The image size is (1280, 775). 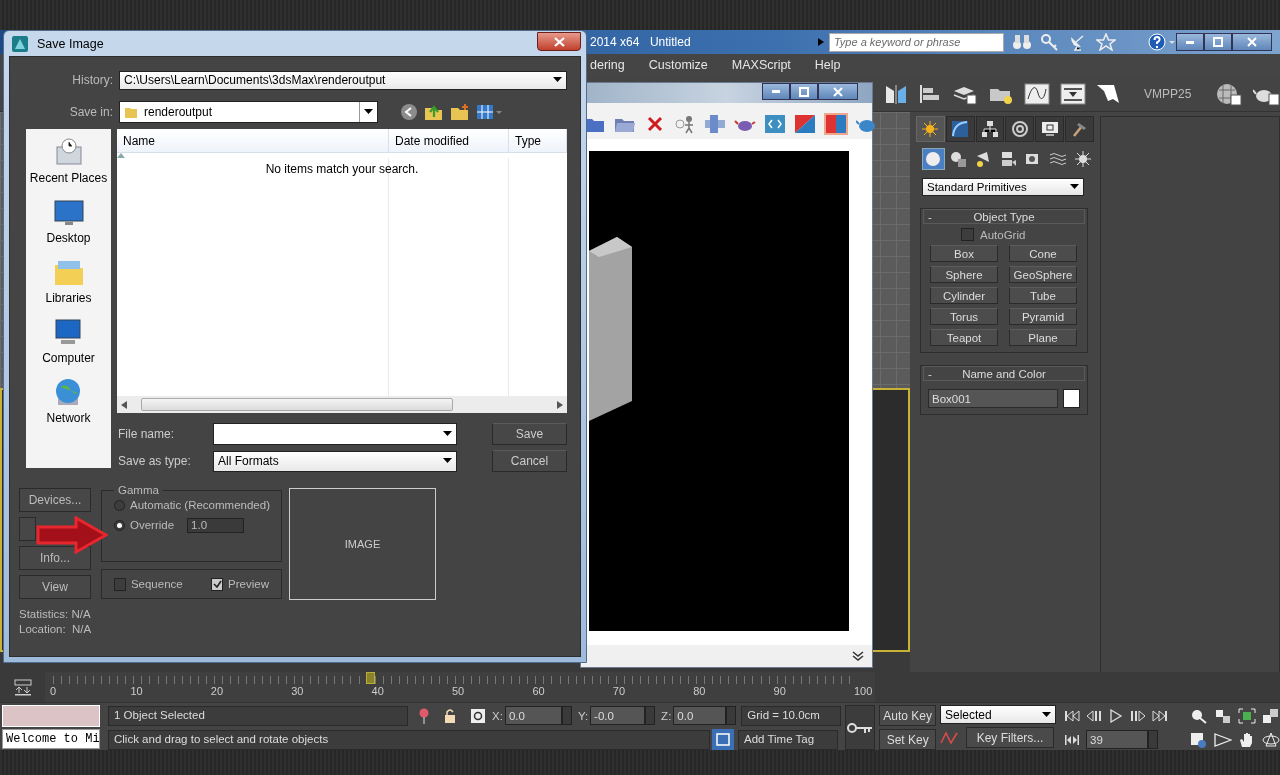 I want to click on camera-view-icon, so click(x=1199, y=739).